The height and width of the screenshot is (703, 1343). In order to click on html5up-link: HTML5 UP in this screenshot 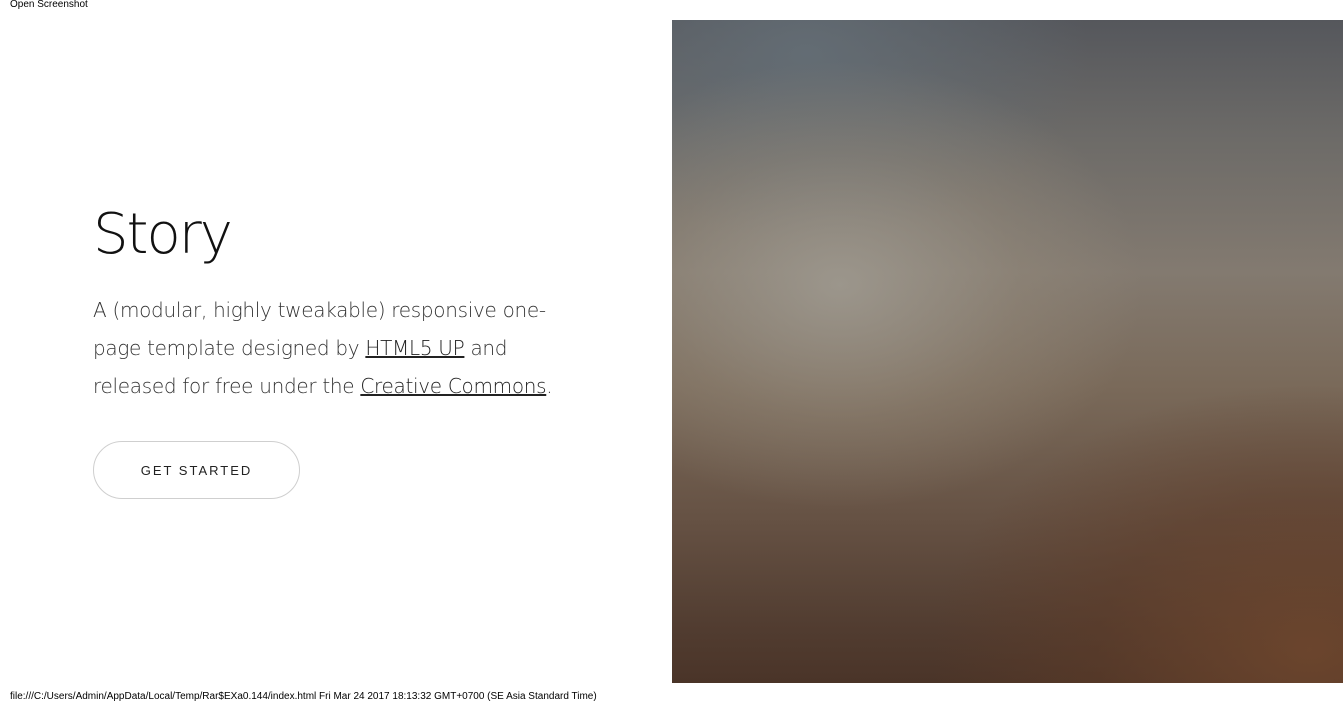, I will do `click(414, 348)`.